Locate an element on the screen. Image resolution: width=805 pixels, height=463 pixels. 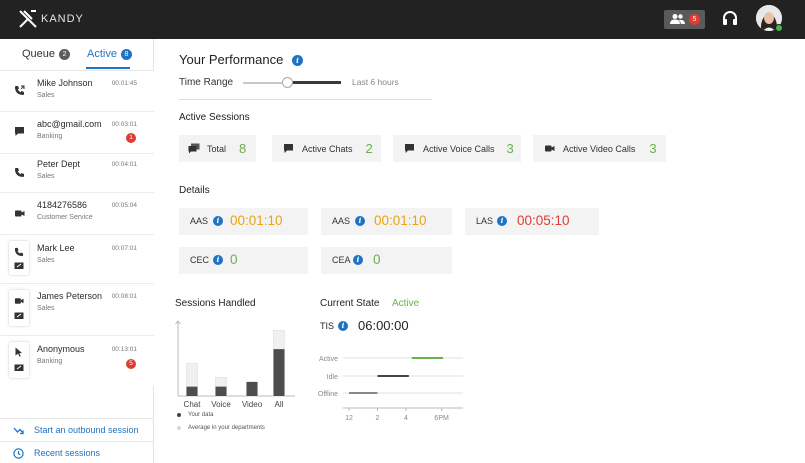
y-category-label: Offline is located at coordinates (328, 394).